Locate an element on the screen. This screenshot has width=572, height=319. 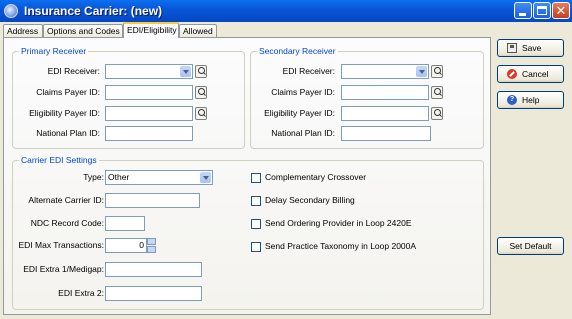
edi-extra-1-label: EDI Extra 1/Medigap: is located at coordinates (63, 269).